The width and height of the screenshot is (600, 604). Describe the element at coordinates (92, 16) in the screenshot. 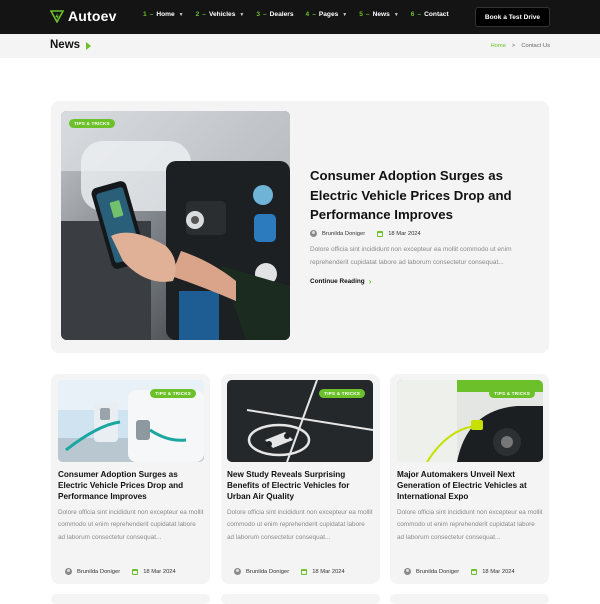

I see `logo-text: Autoev` at that location.